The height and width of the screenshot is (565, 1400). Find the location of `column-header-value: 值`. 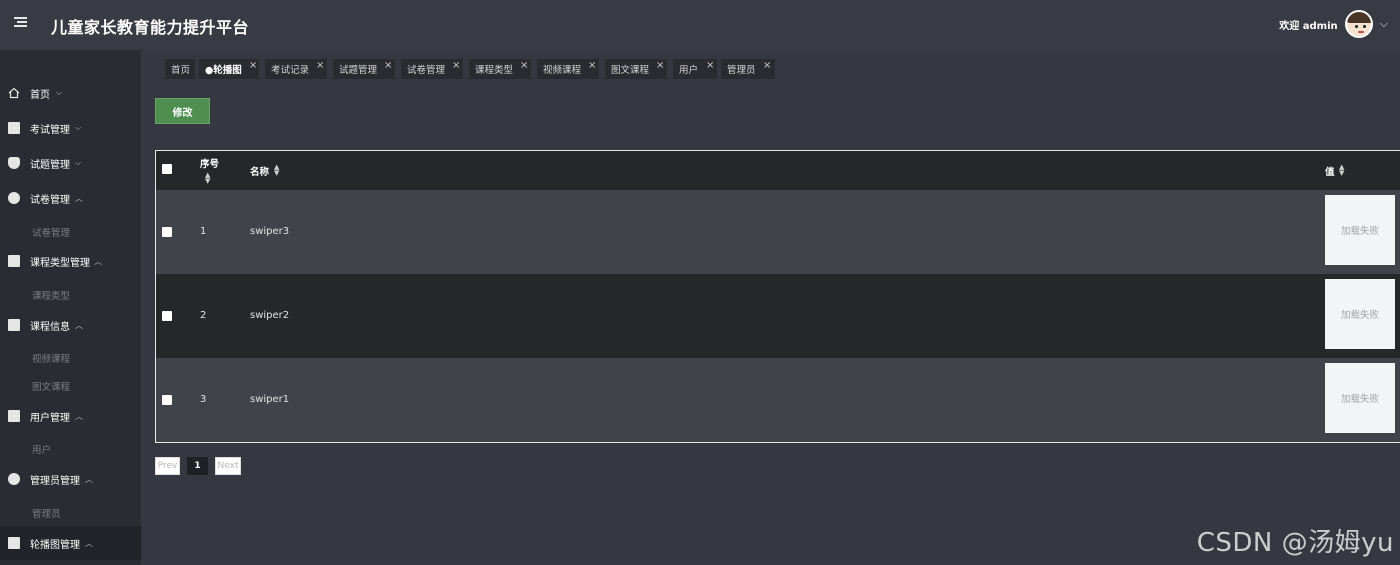

column-header-value: 值 is located at coordinates (1330, 171).